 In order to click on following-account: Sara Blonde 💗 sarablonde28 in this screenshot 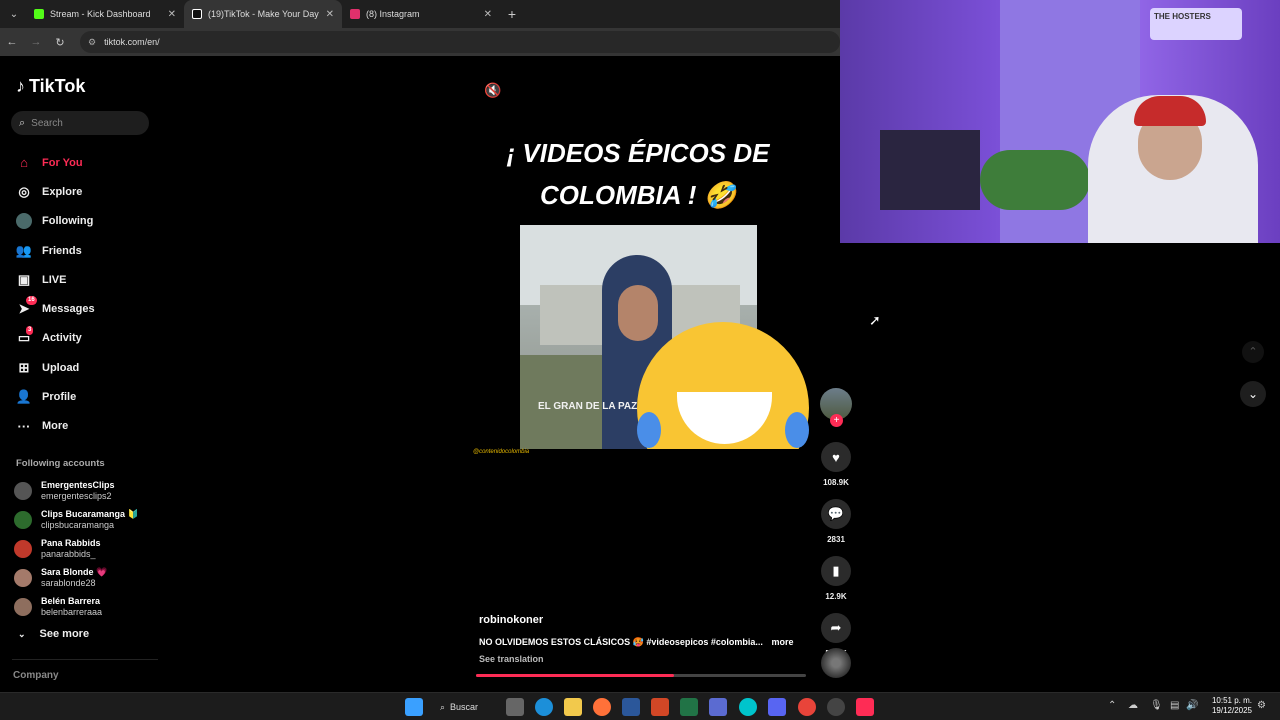, I will do `click(84, 577)`.